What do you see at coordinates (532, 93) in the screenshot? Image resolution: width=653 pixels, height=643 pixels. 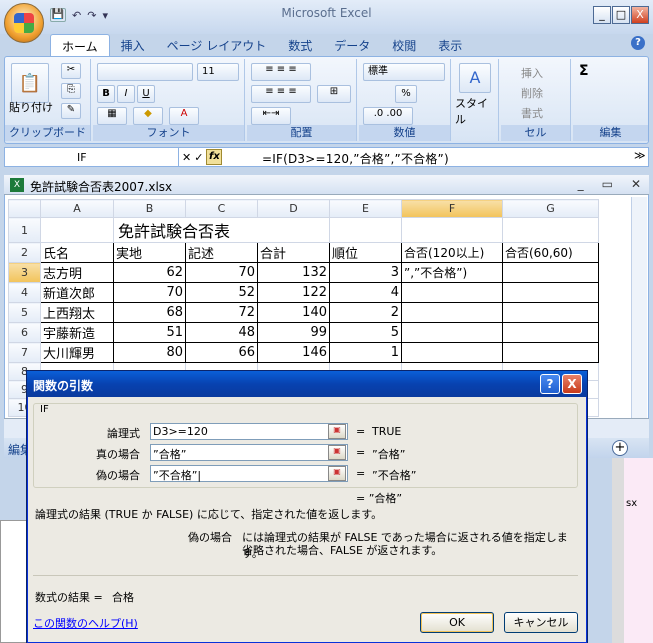 I see `delete-cells-button: 削除` at bounding box center [532, 93].